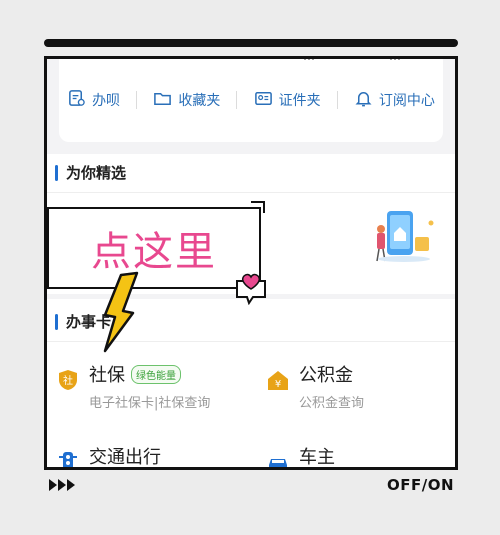 The image size is (500, 535). Describe the element at coordinates (106, 101) in the screenshot. I see `quick-link-label: 办呗` at that location.